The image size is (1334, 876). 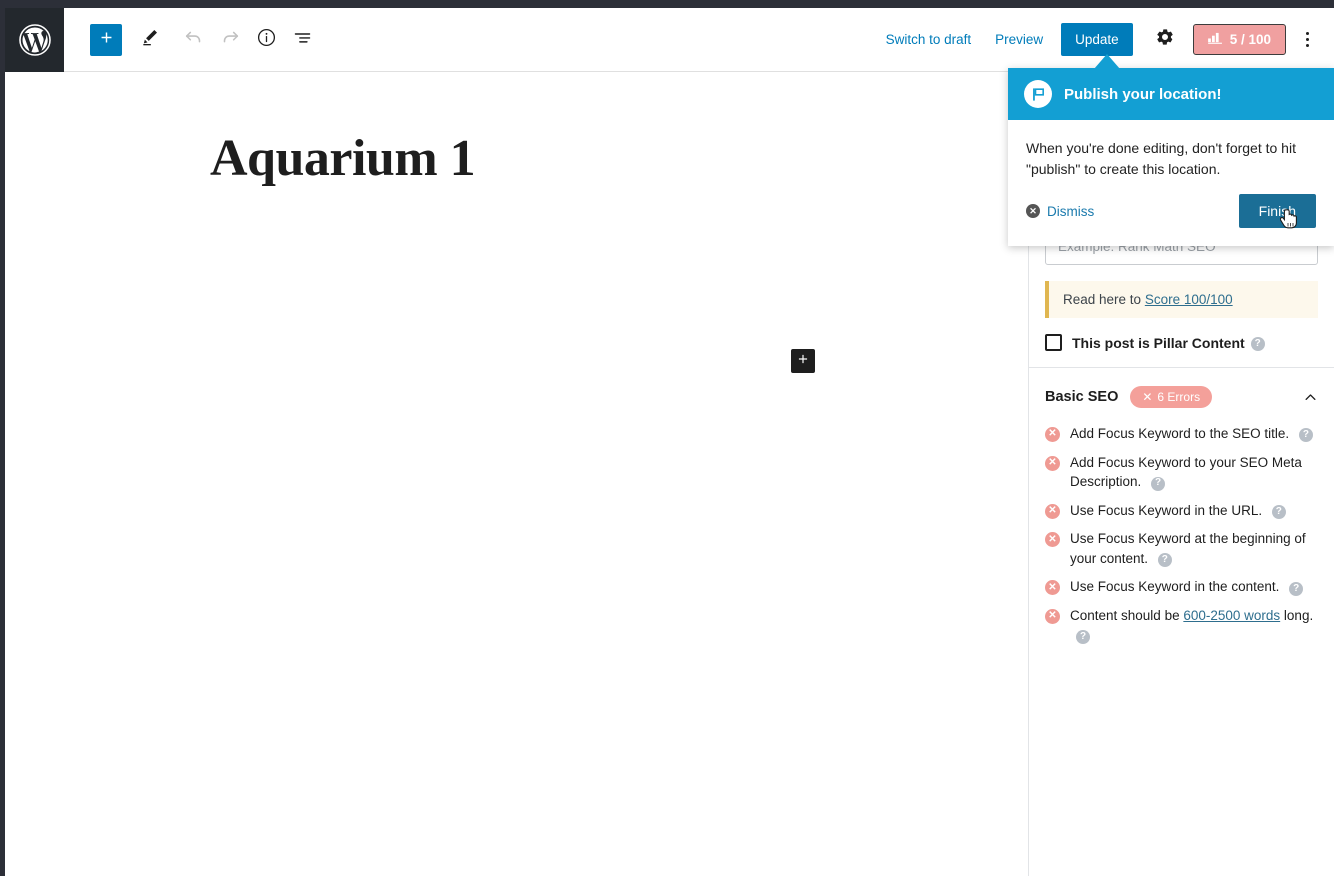 I want to click on edit-tool-button, so click(x=150, y=40).